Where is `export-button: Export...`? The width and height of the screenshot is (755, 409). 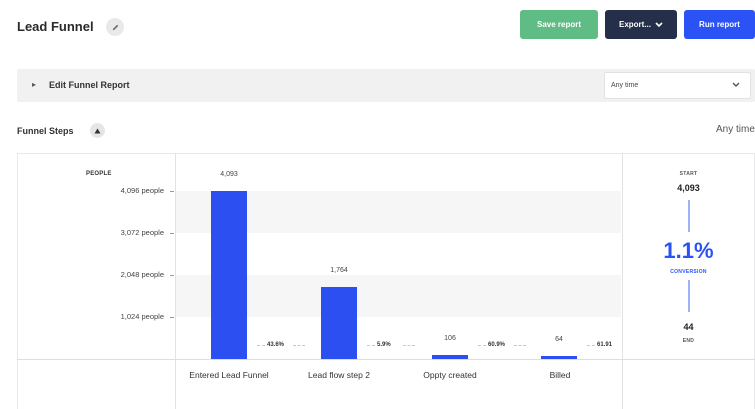
export-button: Export... is located at coordinates (641, 24).